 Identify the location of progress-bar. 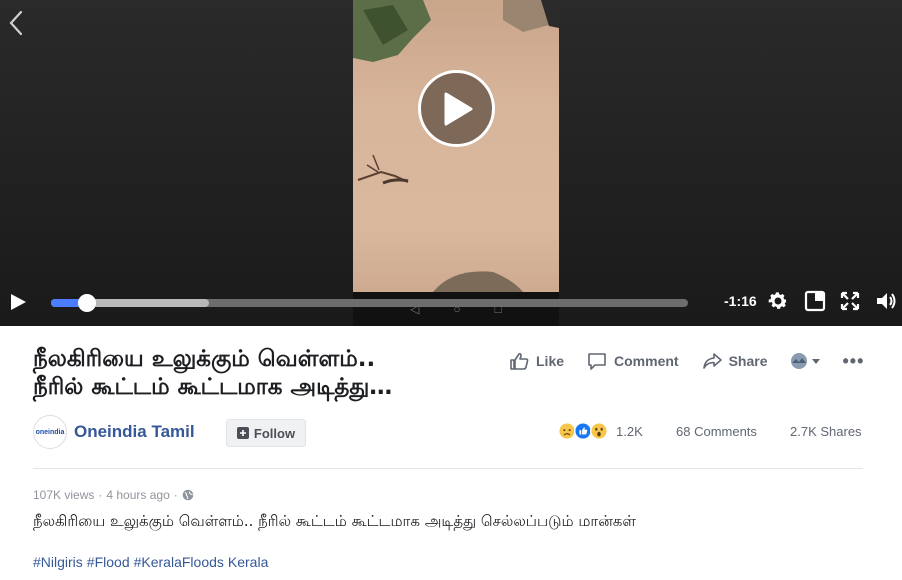
(369, 303).